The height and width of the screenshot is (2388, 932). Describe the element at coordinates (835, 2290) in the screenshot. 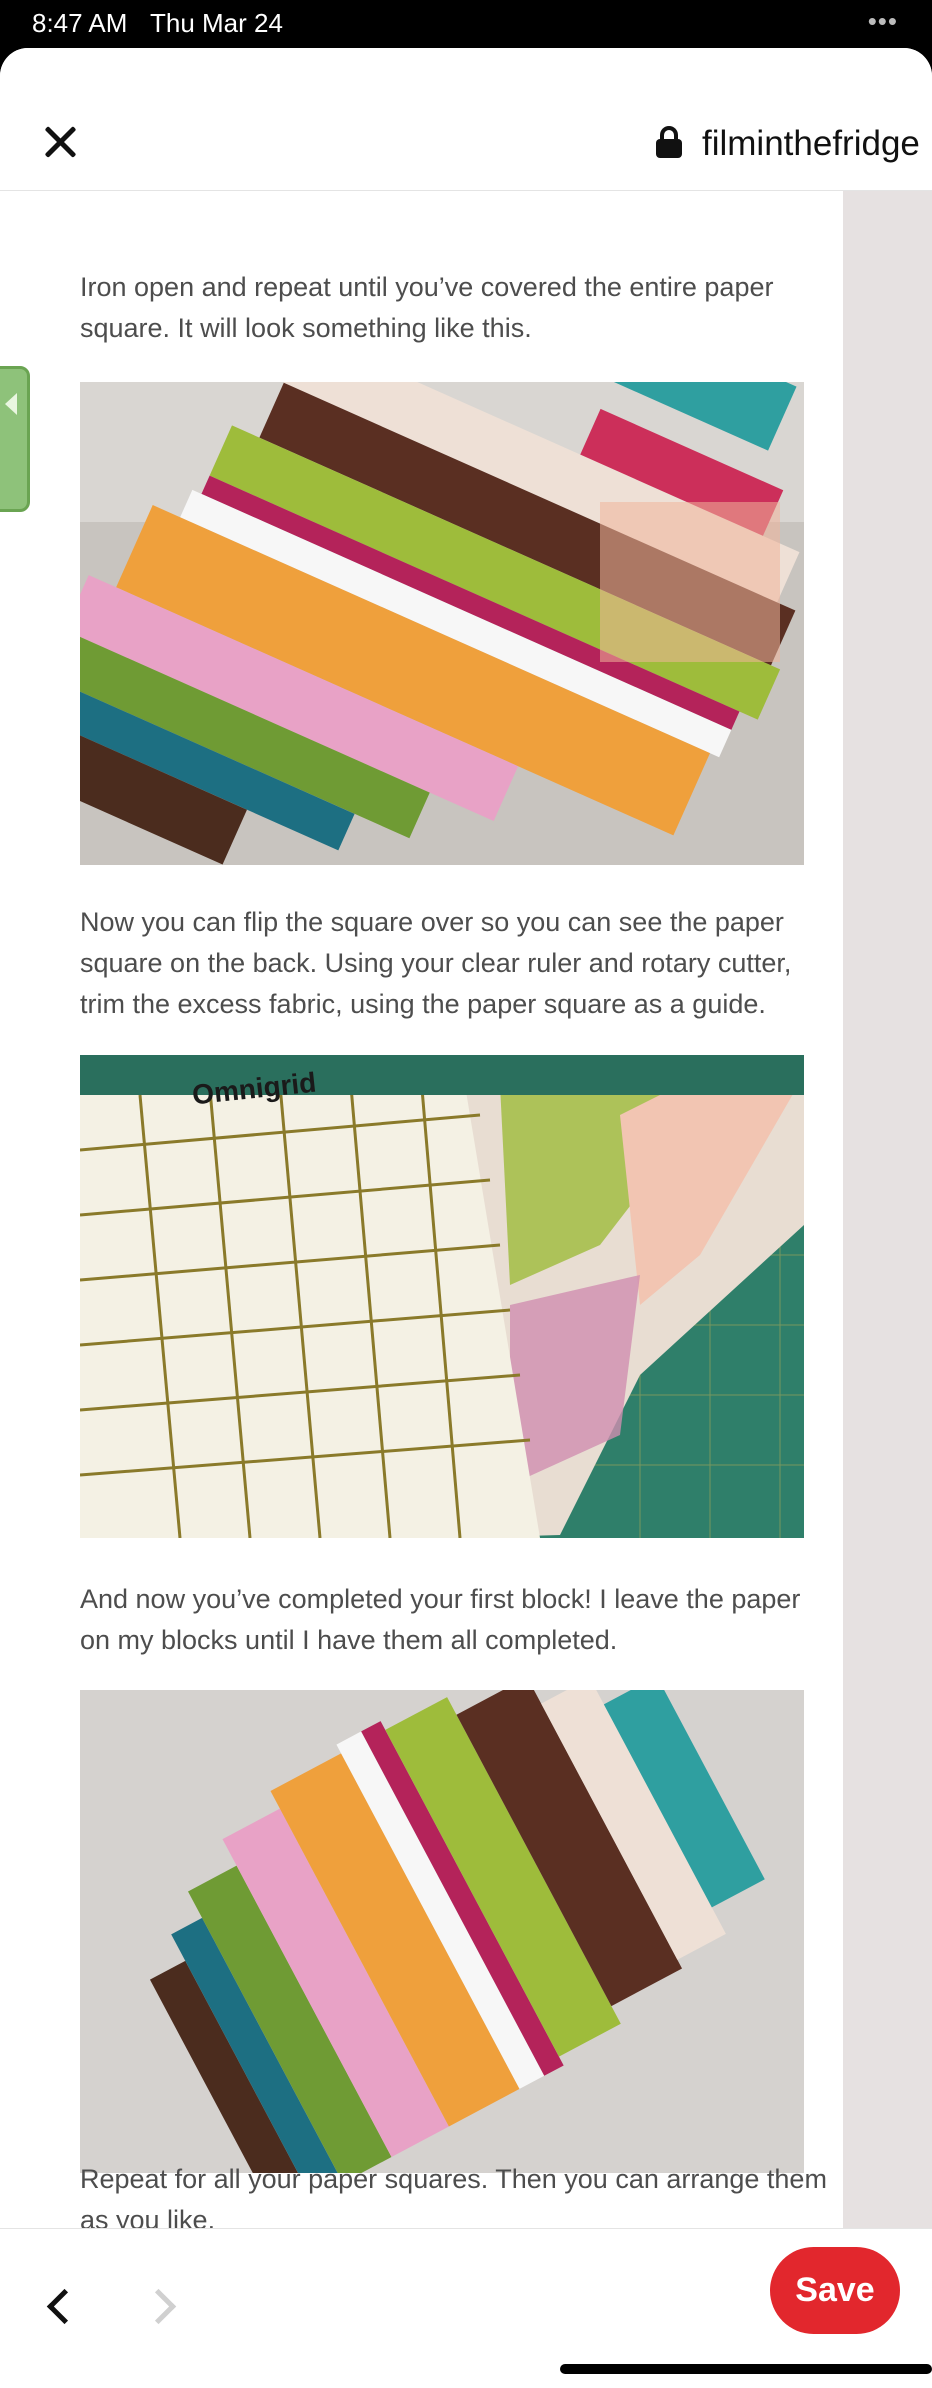

I see `save-button: Save` at that location.